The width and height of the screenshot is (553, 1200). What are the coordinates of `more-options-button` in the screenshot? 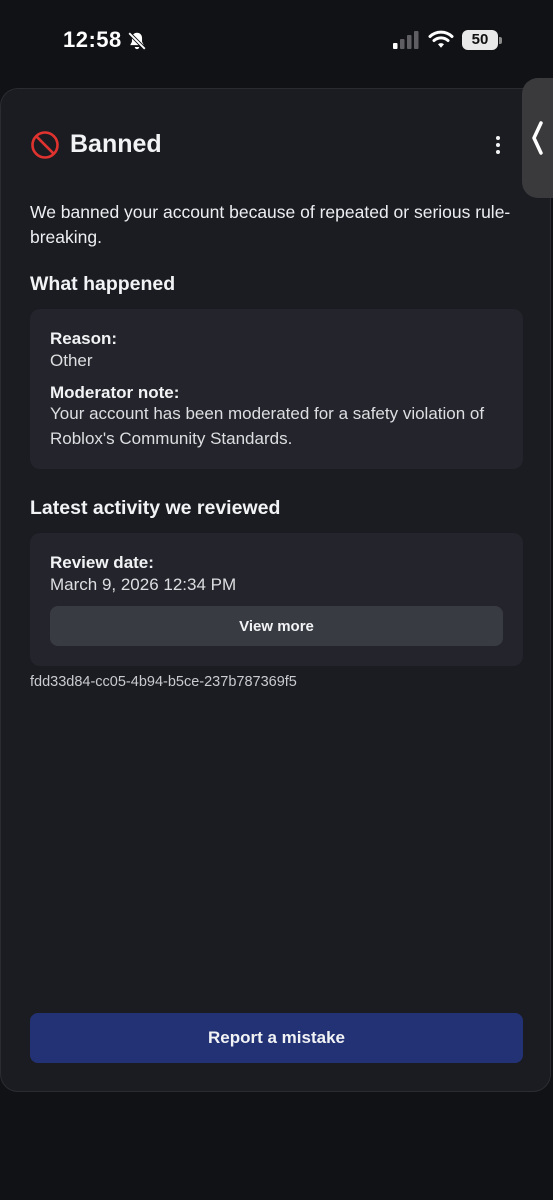 It's located at (498, 145).